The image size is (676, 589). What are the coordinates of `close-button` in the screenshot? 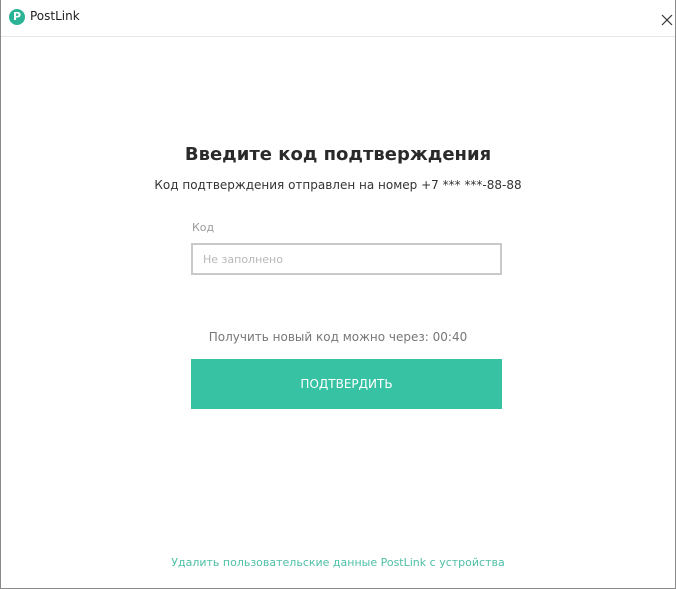 It's located at (667, 20).